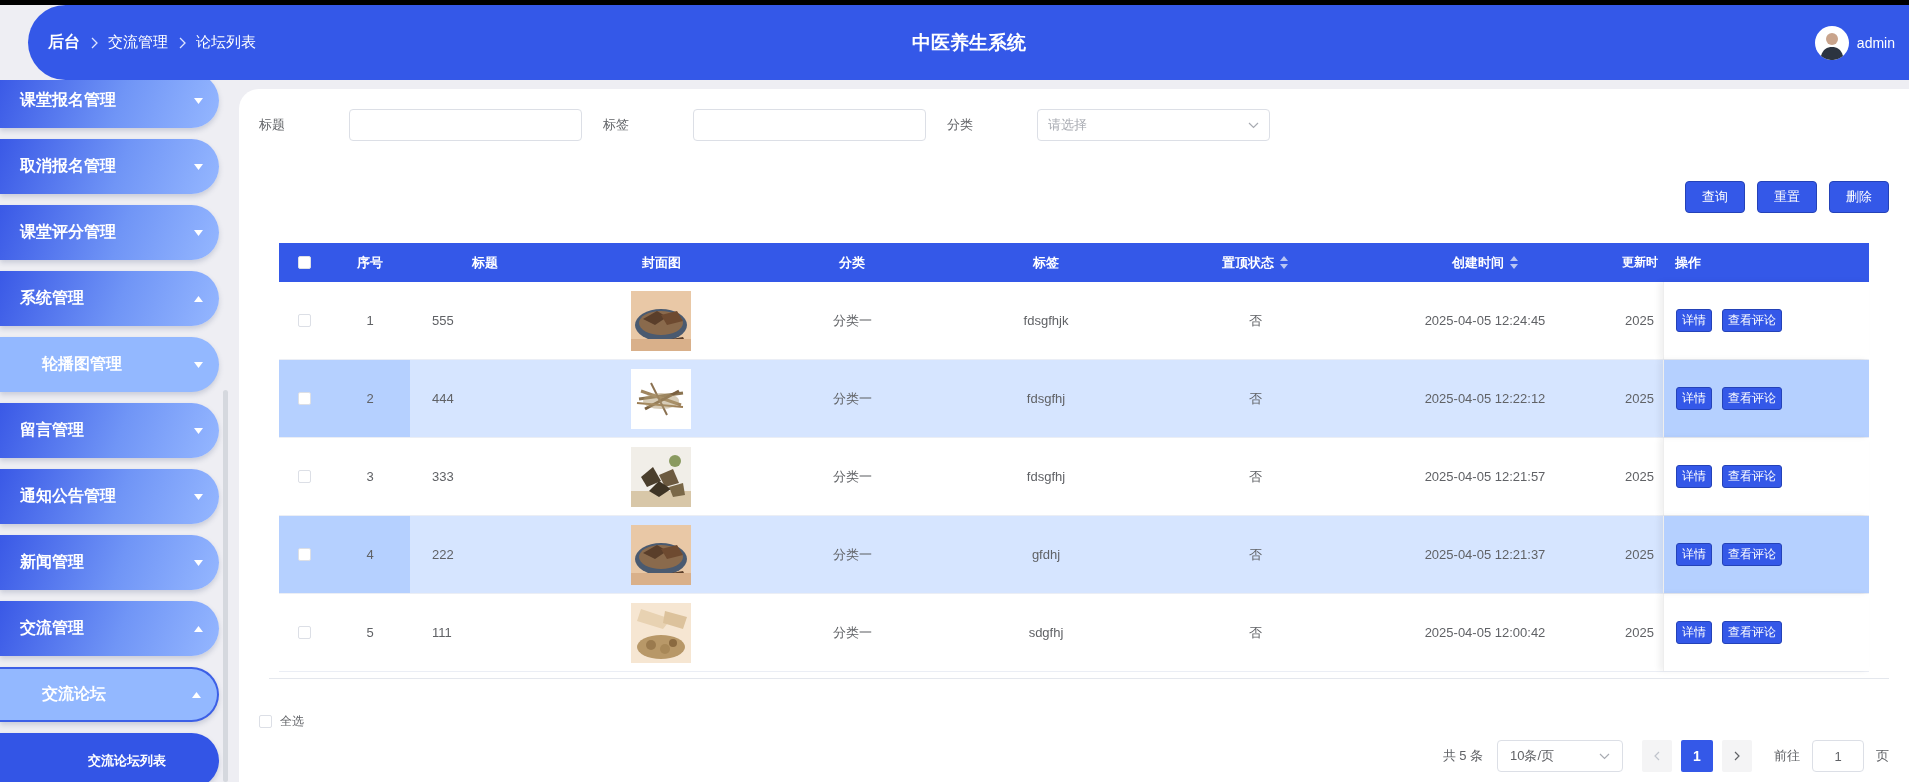 The width and height of the screenshot is (1909, 782). I want to click on menu-item: 通知公告管理, so click(109, 496).